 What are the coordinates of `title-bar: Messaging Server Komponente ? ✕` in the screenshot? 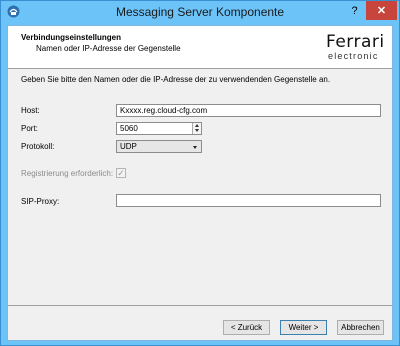 It's located at (200, 13).